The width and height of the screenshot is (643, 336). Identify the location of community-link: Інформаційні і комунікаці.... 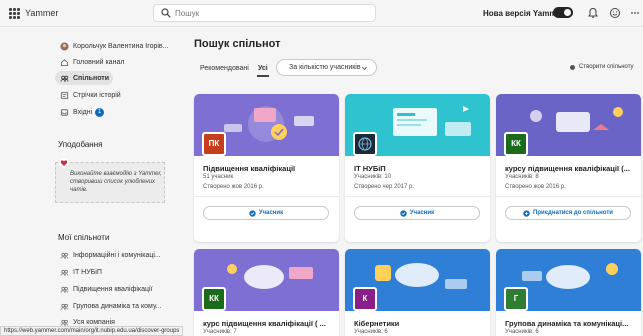
(112, 255).